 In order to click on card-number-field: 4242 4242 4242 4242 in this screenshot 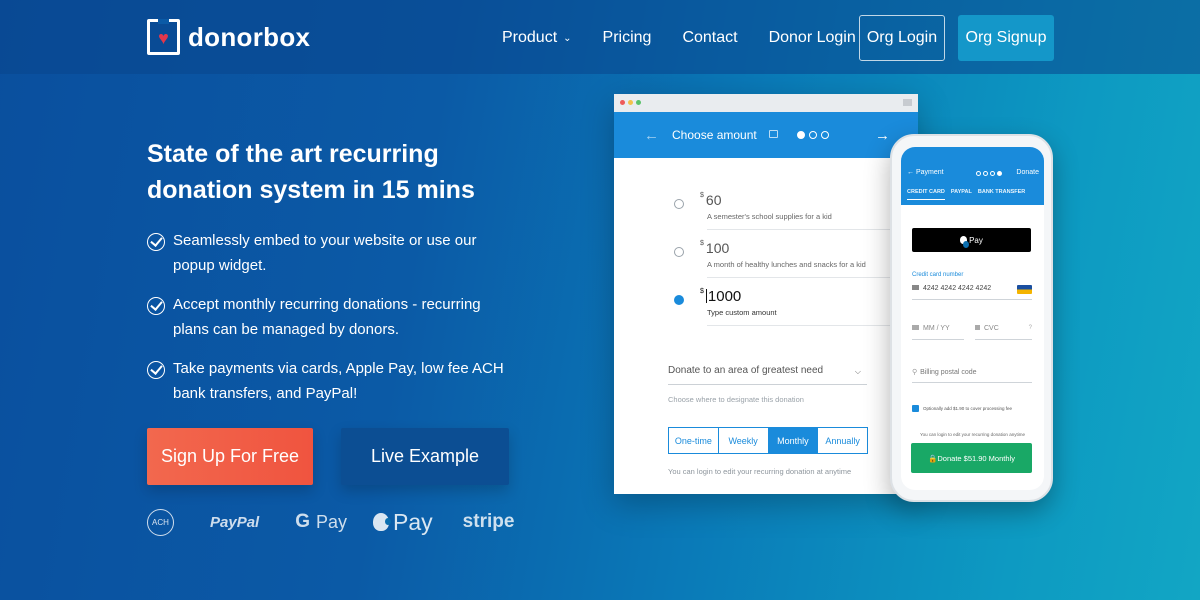, I will do `click(972, 292)`.